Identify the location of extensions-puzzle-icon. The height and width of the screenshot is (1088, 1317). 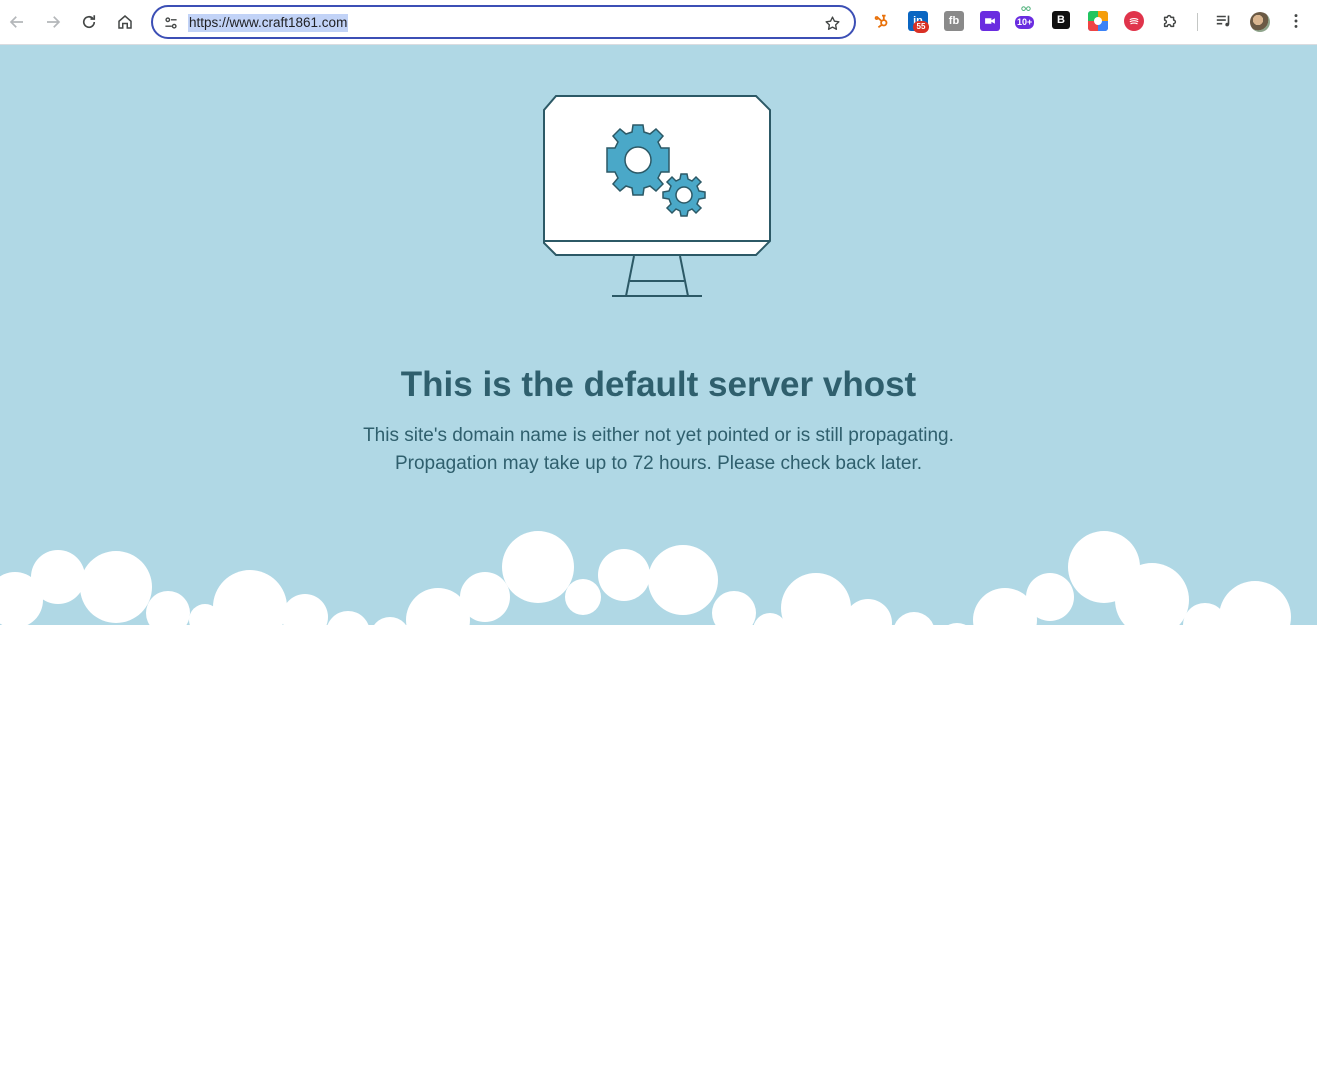
(1170, 21).